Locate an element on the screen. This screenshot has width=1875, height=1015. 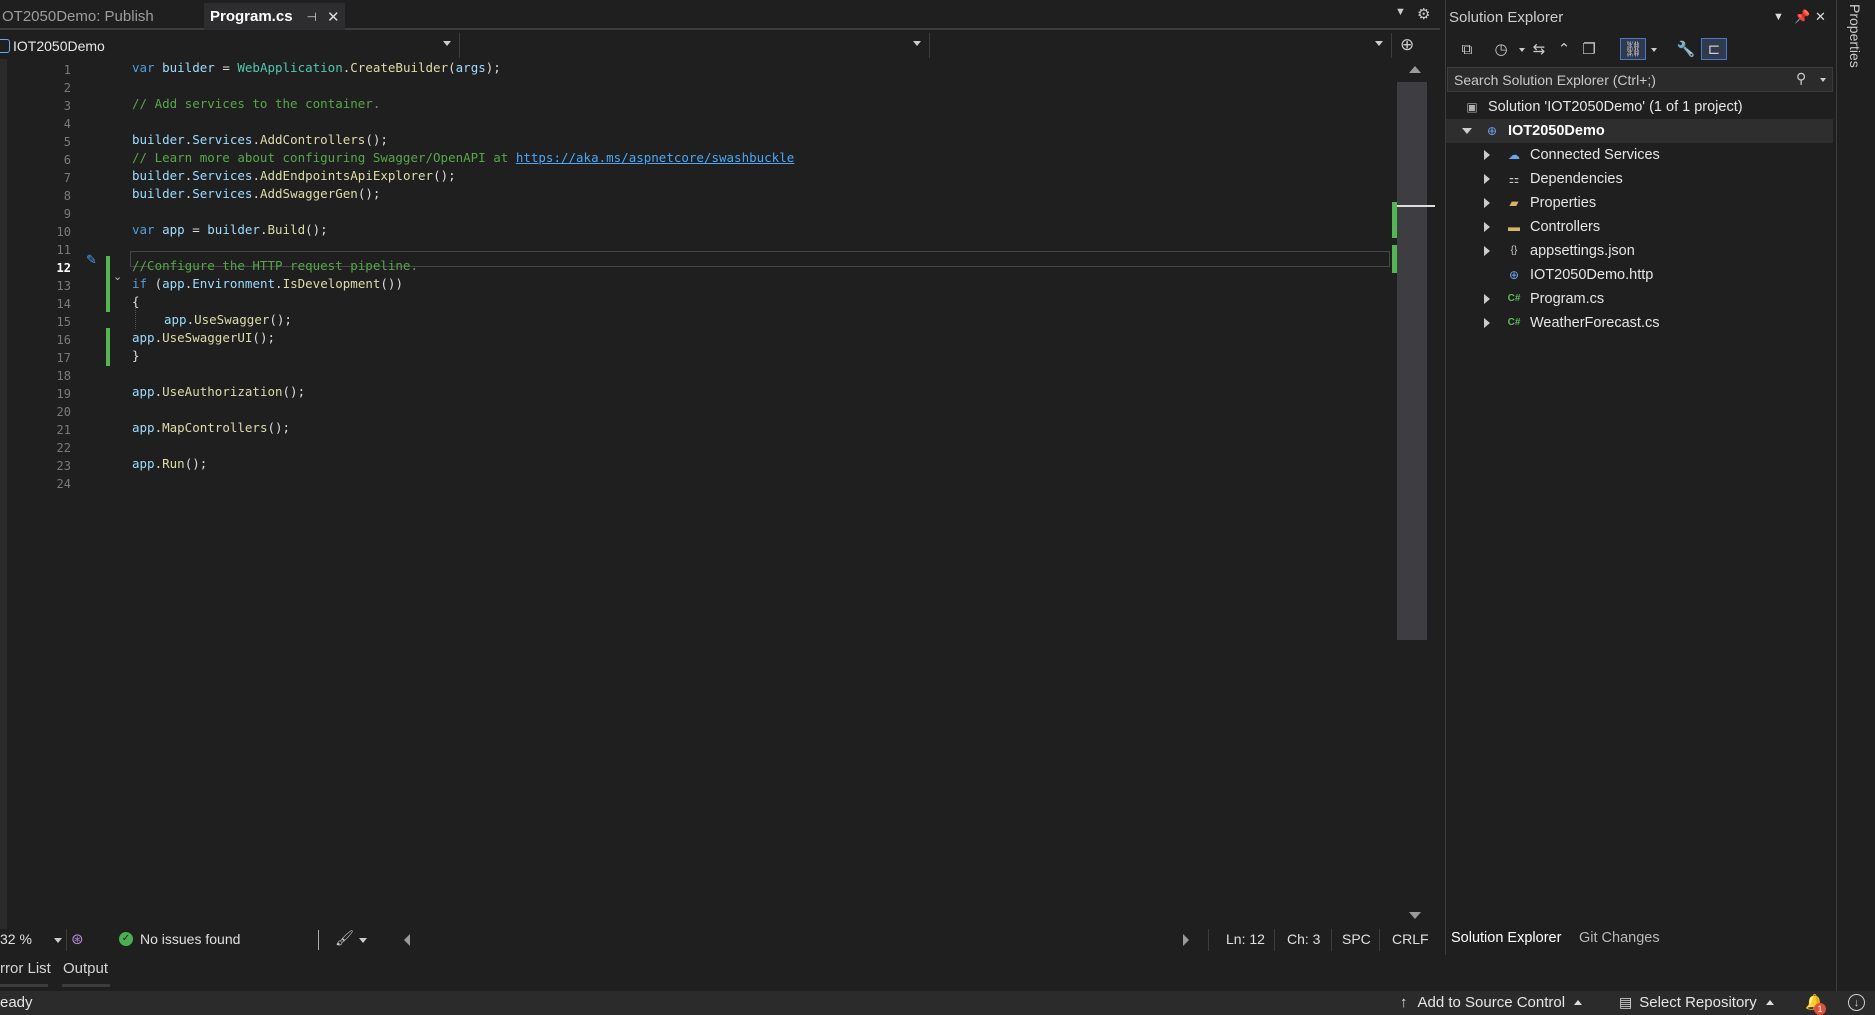
pending-changes-filter-icon: ◷ is located at coordinates (1501, 49).